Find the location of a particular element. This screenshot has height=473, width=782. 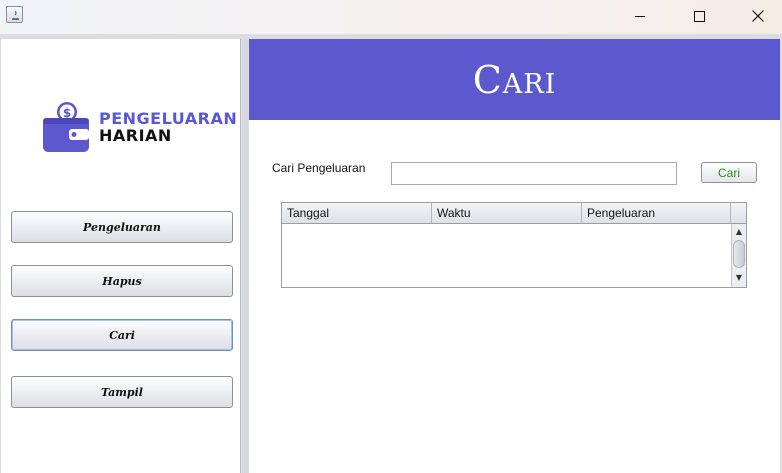

maximize-icon is located at coordinates (699, 16).